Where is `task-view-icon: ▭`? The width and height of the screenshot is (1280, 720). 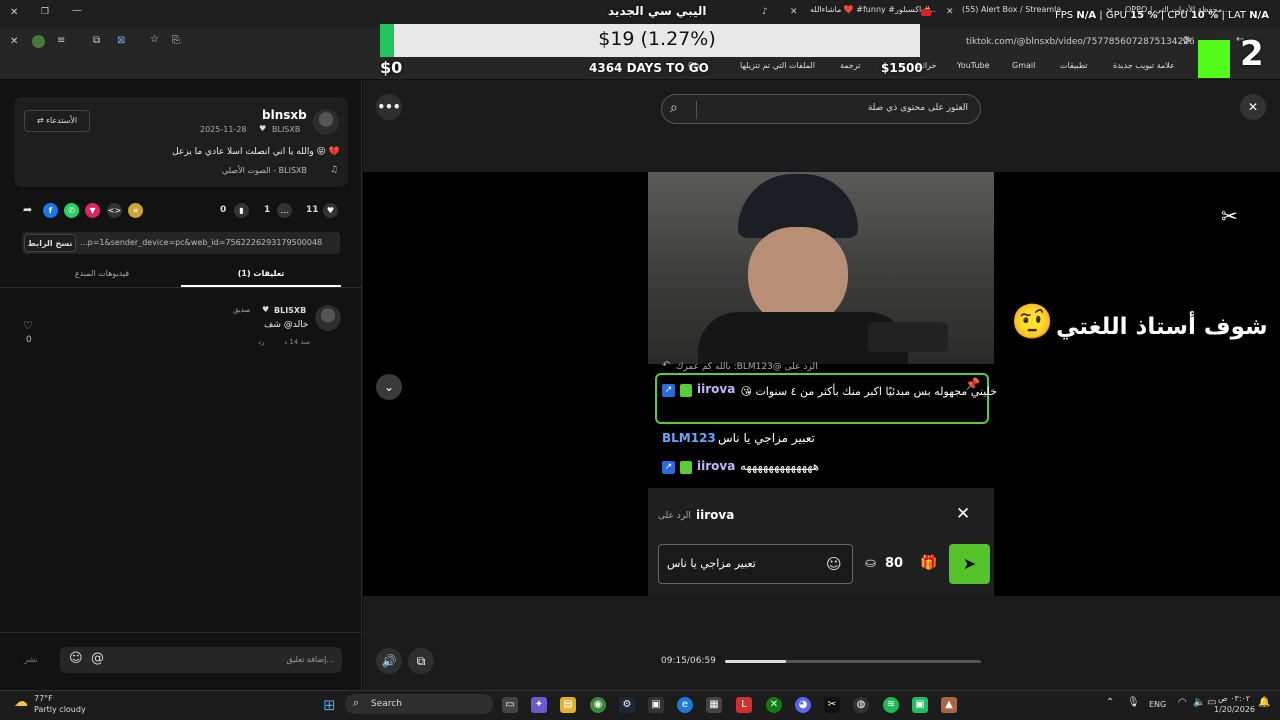 task-view-icon: ▭ is located at coordinates (510, 705).